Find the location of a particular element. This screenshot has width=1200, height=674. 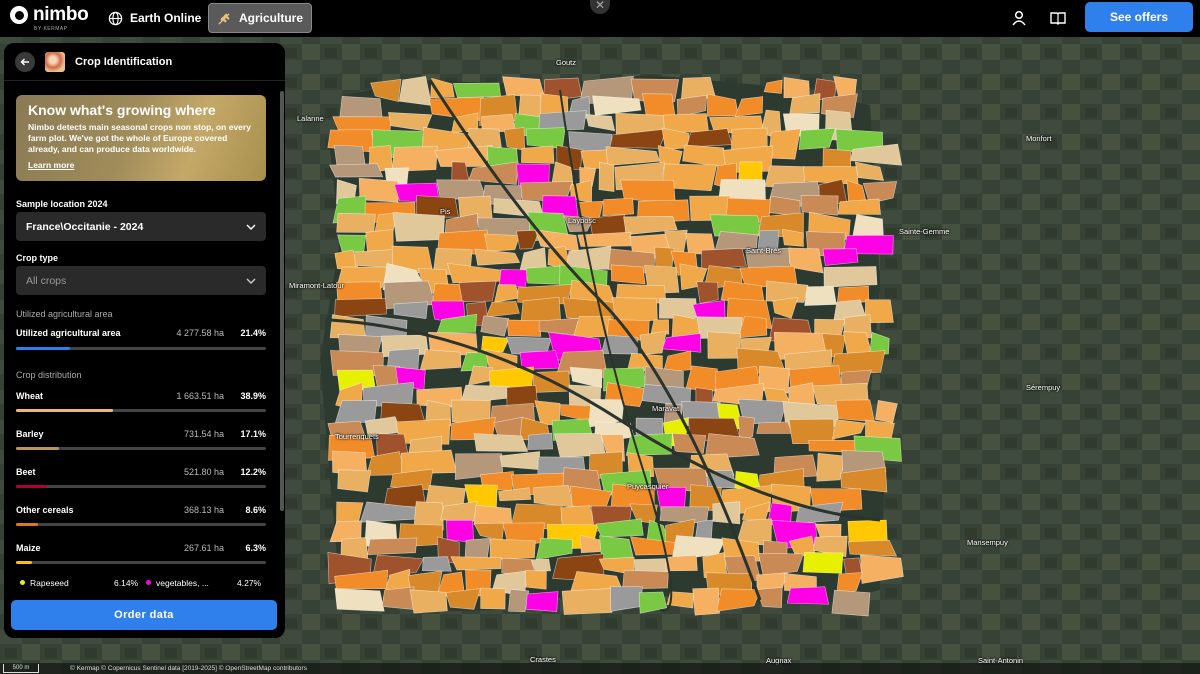

back-button is located at coordinates (25, 61).